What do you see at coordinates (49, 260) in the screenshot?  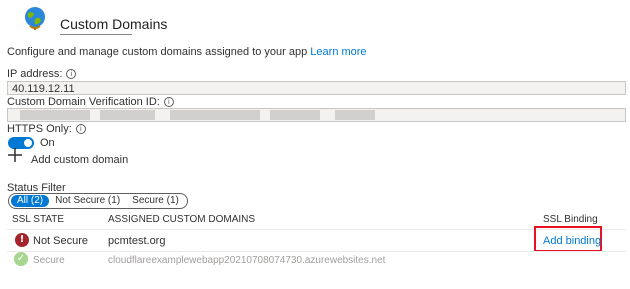 I see `row-ssl-state: Secure` at bounding box center [49, 260].